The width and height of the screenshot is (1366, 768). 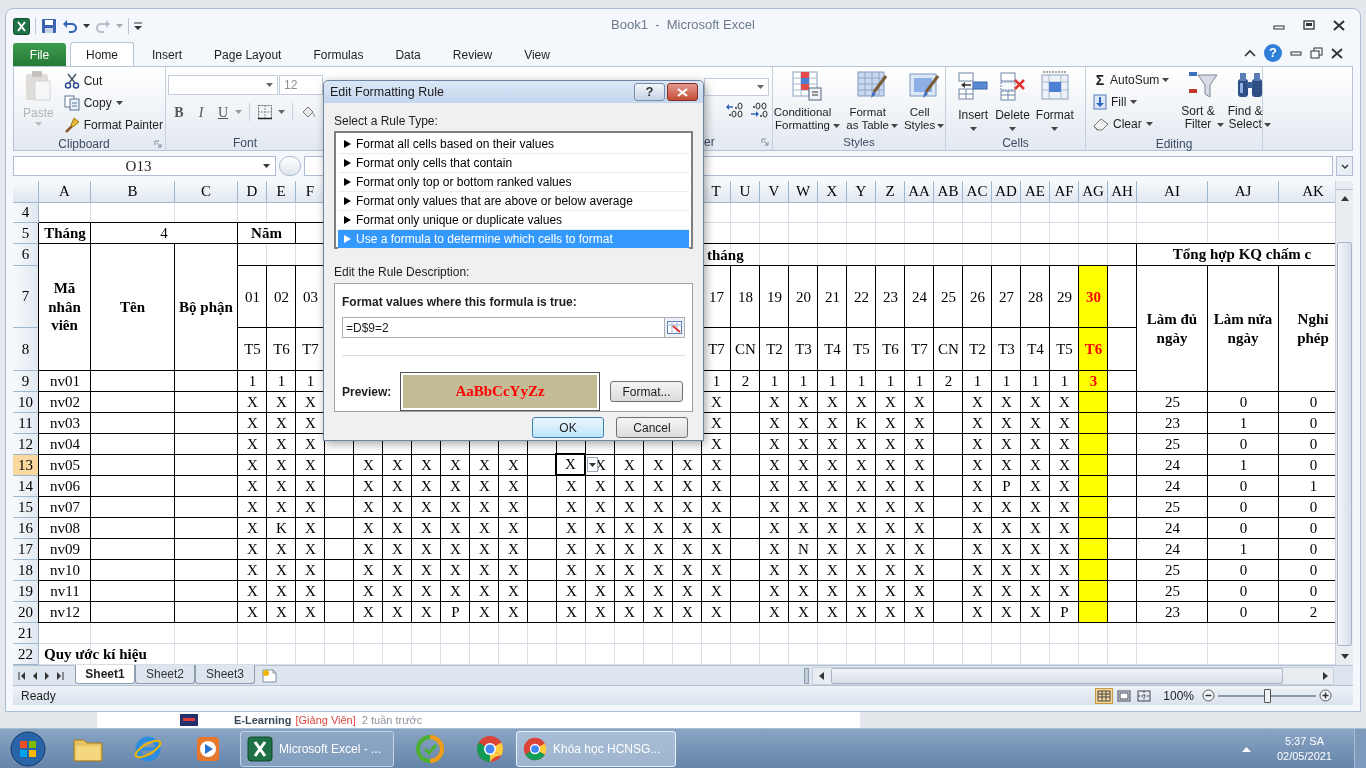 I want to click on formula-handle-button, so click(x=290, y=166).